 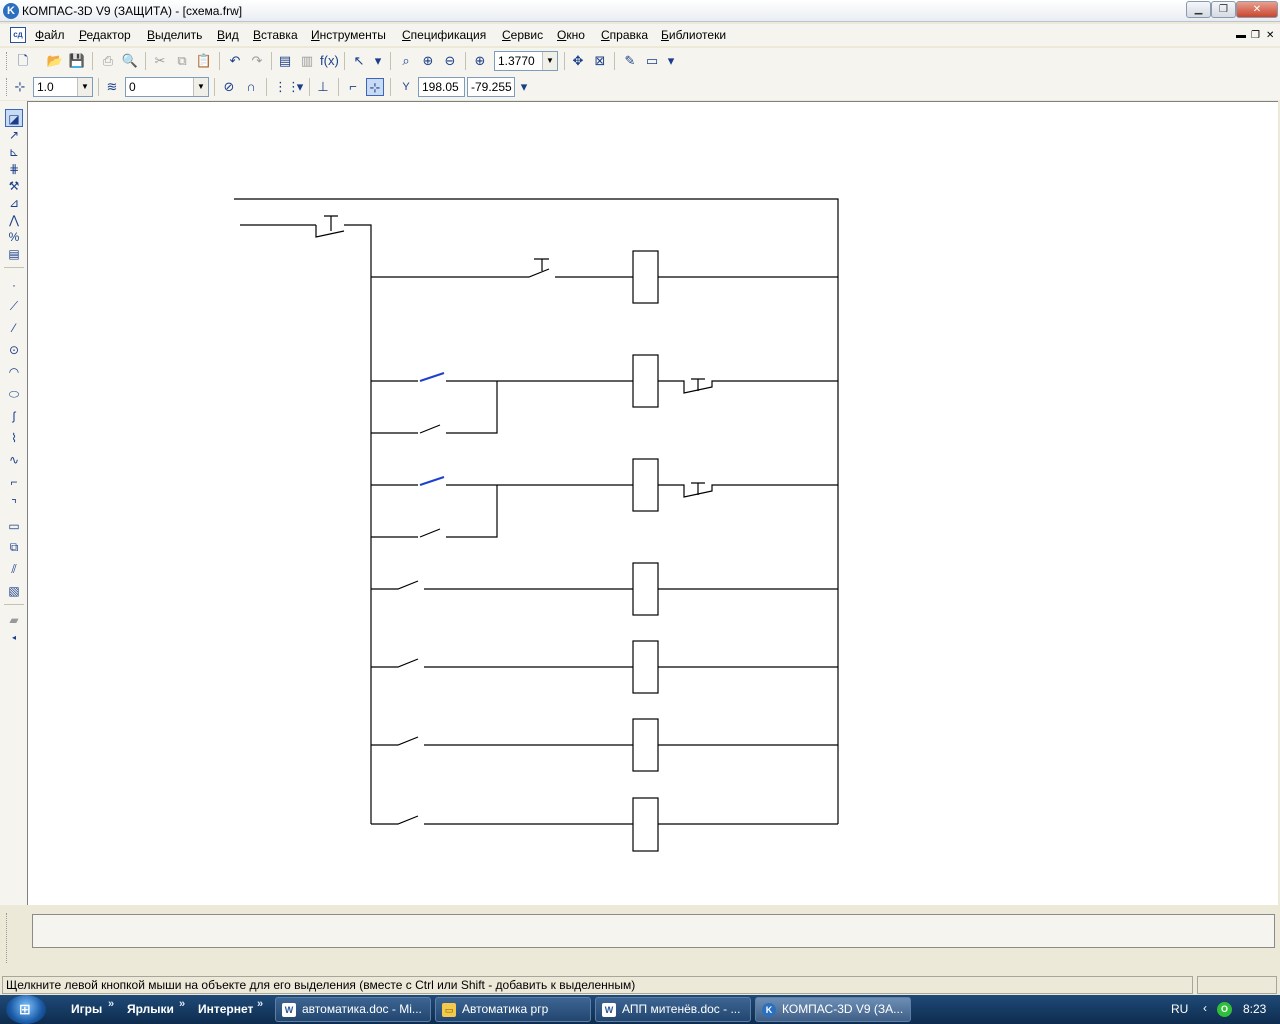 What do you see at coordinates (14, 438) in the screenshot?
I see `polyline-icon: ⌇` at bounding box center [14, 438].